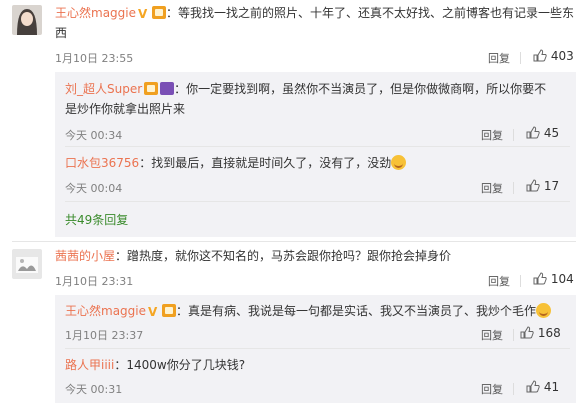 Image resolution: width=586 pixels, height=403 pixels. I want to click on more-replies-link: 共49条回复, so click(96, 219).